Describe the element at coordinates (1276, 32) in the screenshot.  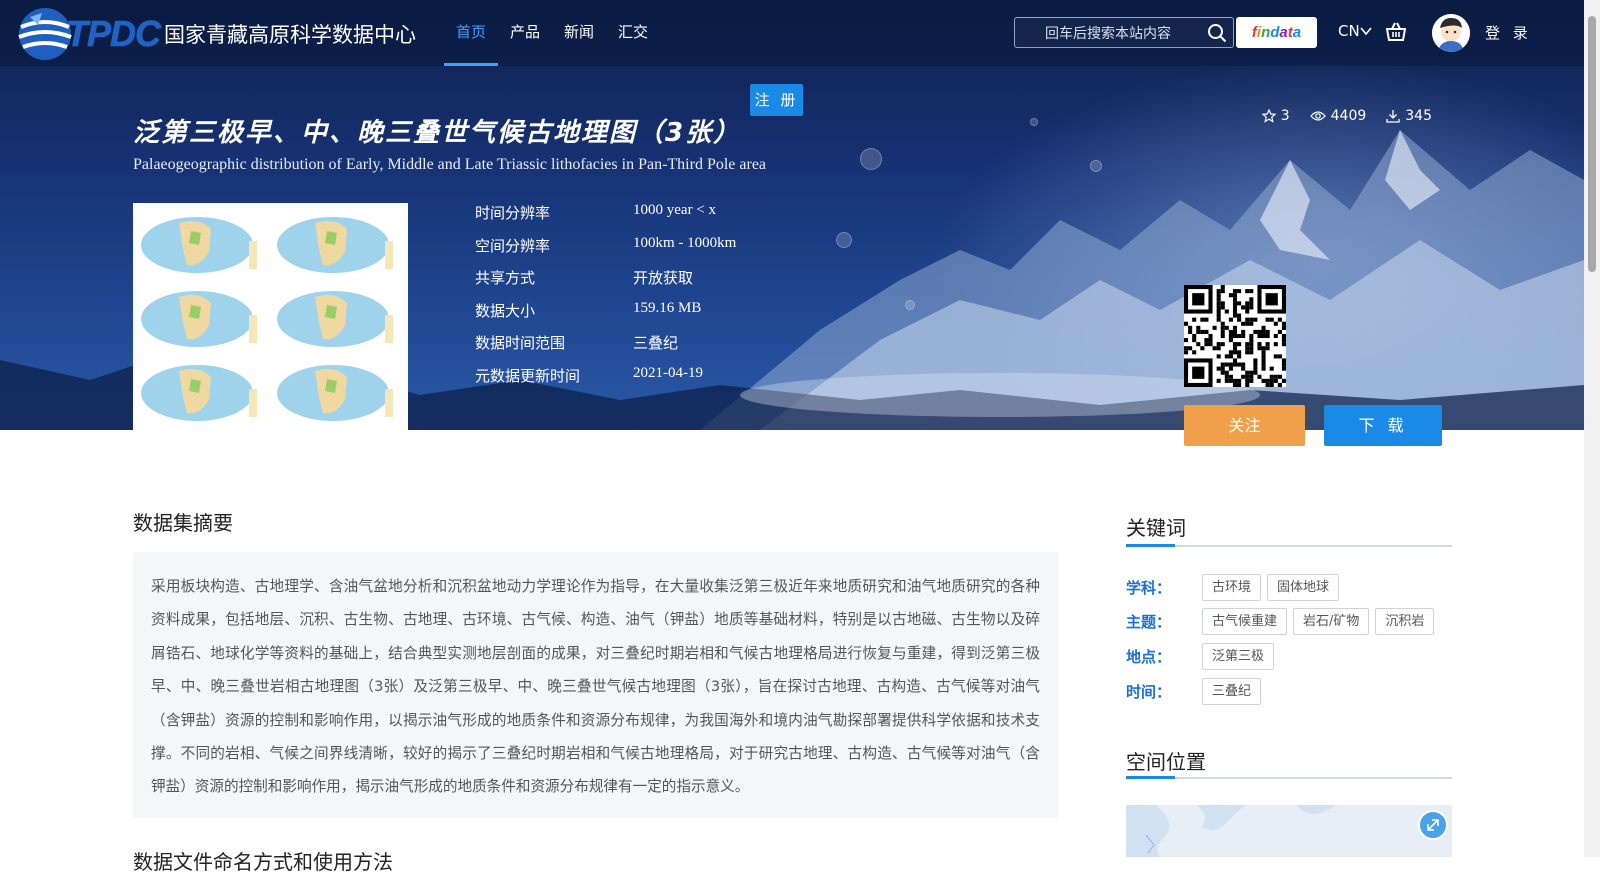
I see `findata-link: findata` at that location.